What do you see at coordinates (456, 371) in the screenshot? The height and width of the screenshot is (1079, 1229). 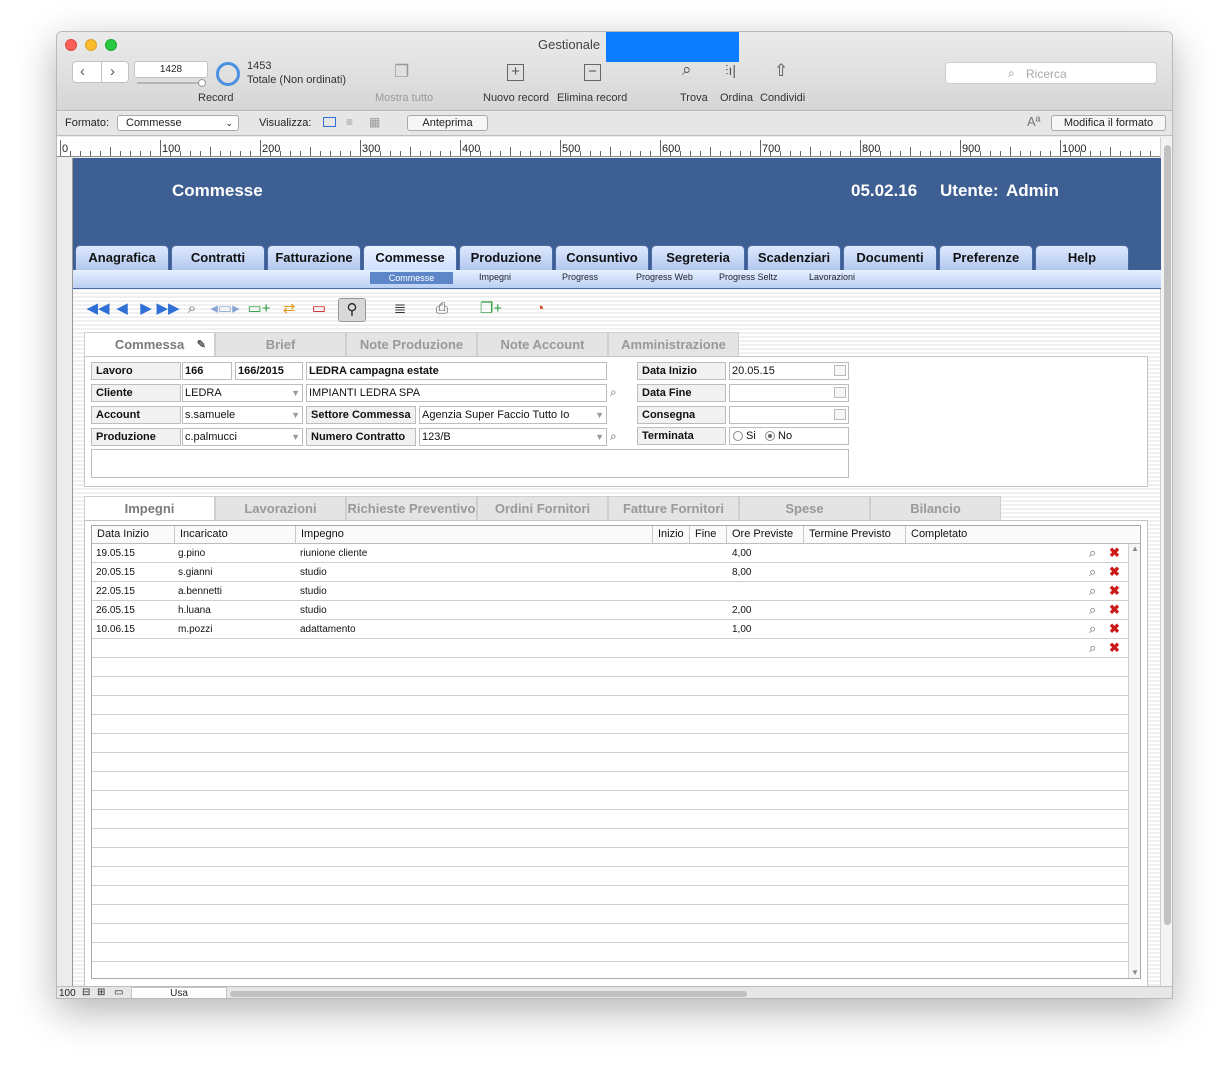 I see `lavoro-name-field: LEDRA campagna estate` at bounding box center [456, 371].